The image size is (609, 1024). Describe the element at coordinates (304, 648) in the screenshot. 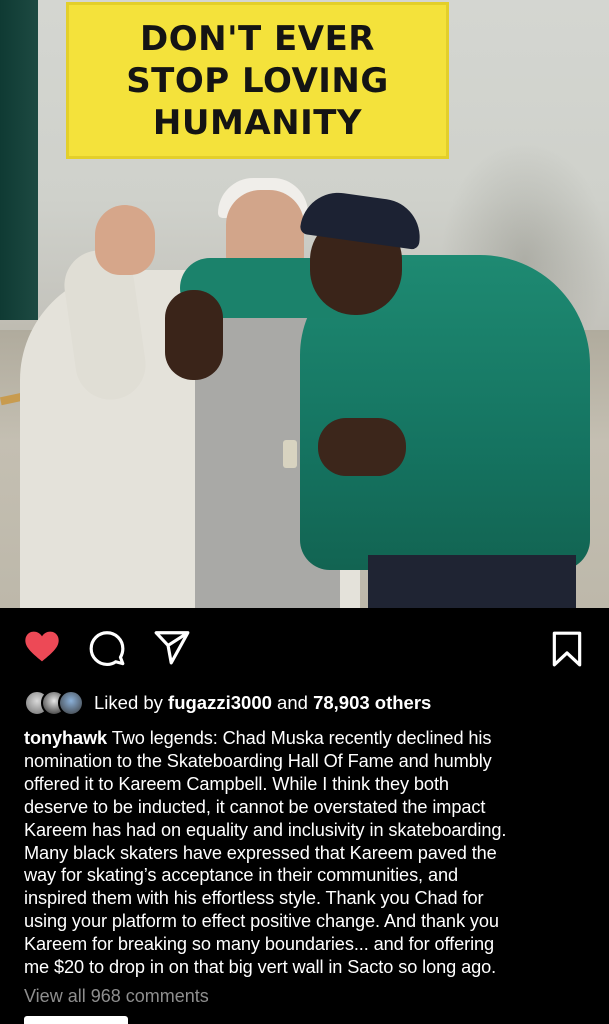

I see `action-bar` at that location.